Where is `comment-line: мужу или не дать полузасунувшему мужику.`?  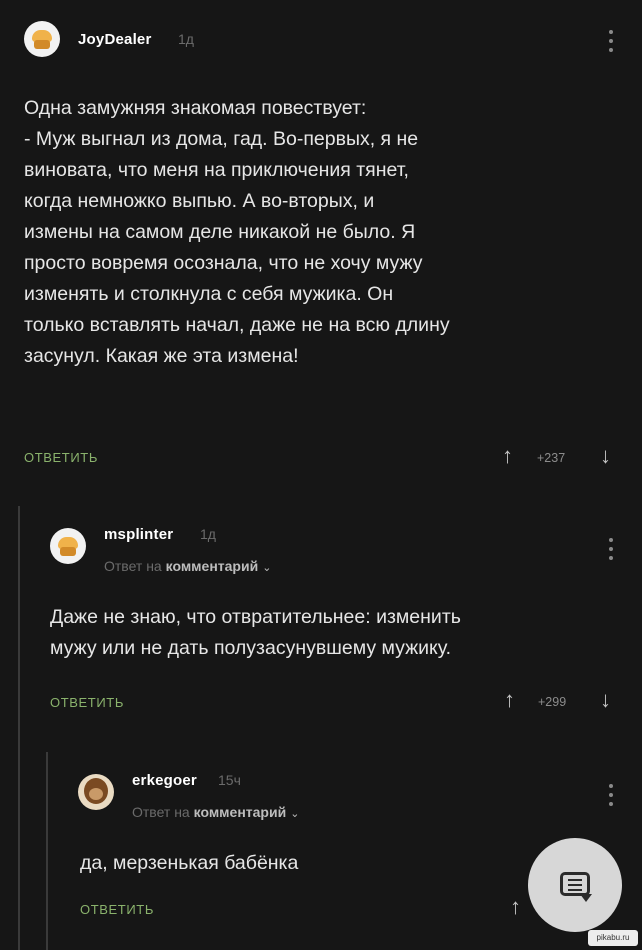
comment-line: мужу или не дать полузасунувшему мужику. is located at coordinates (250, 648).